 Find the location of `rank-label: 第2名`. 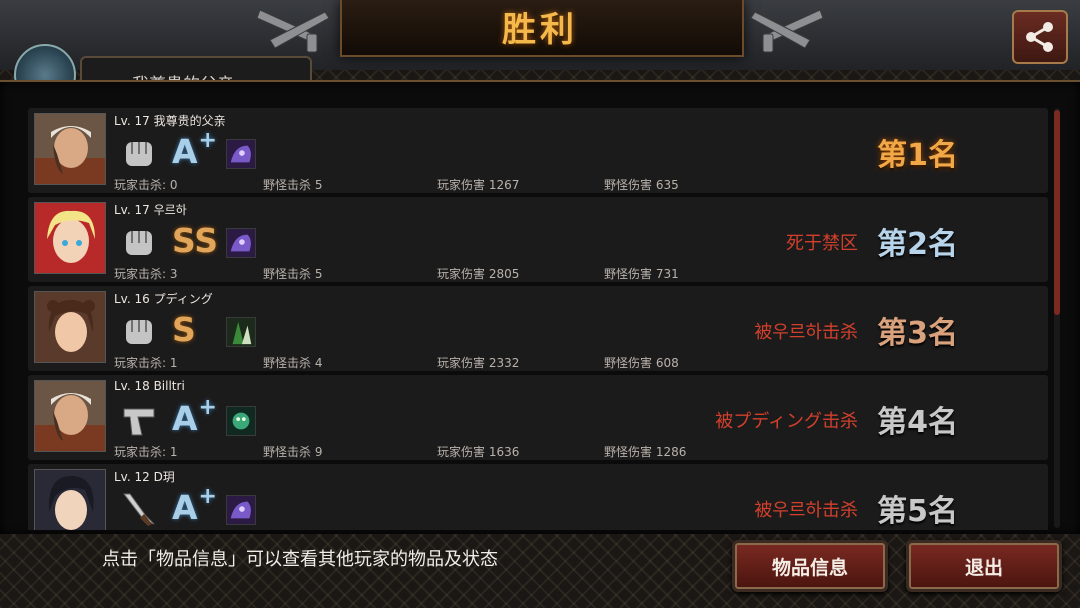

rank-label: 第2名 is located at coordinates (917, 244).